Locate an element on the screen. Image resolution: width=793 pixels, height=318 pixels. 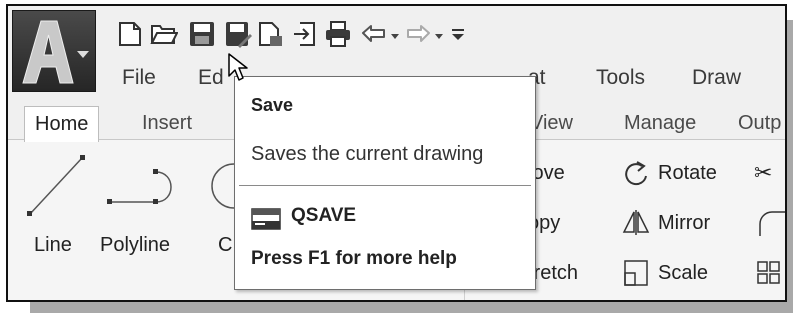
window-shadow-right is located at coordinates (790, 166).